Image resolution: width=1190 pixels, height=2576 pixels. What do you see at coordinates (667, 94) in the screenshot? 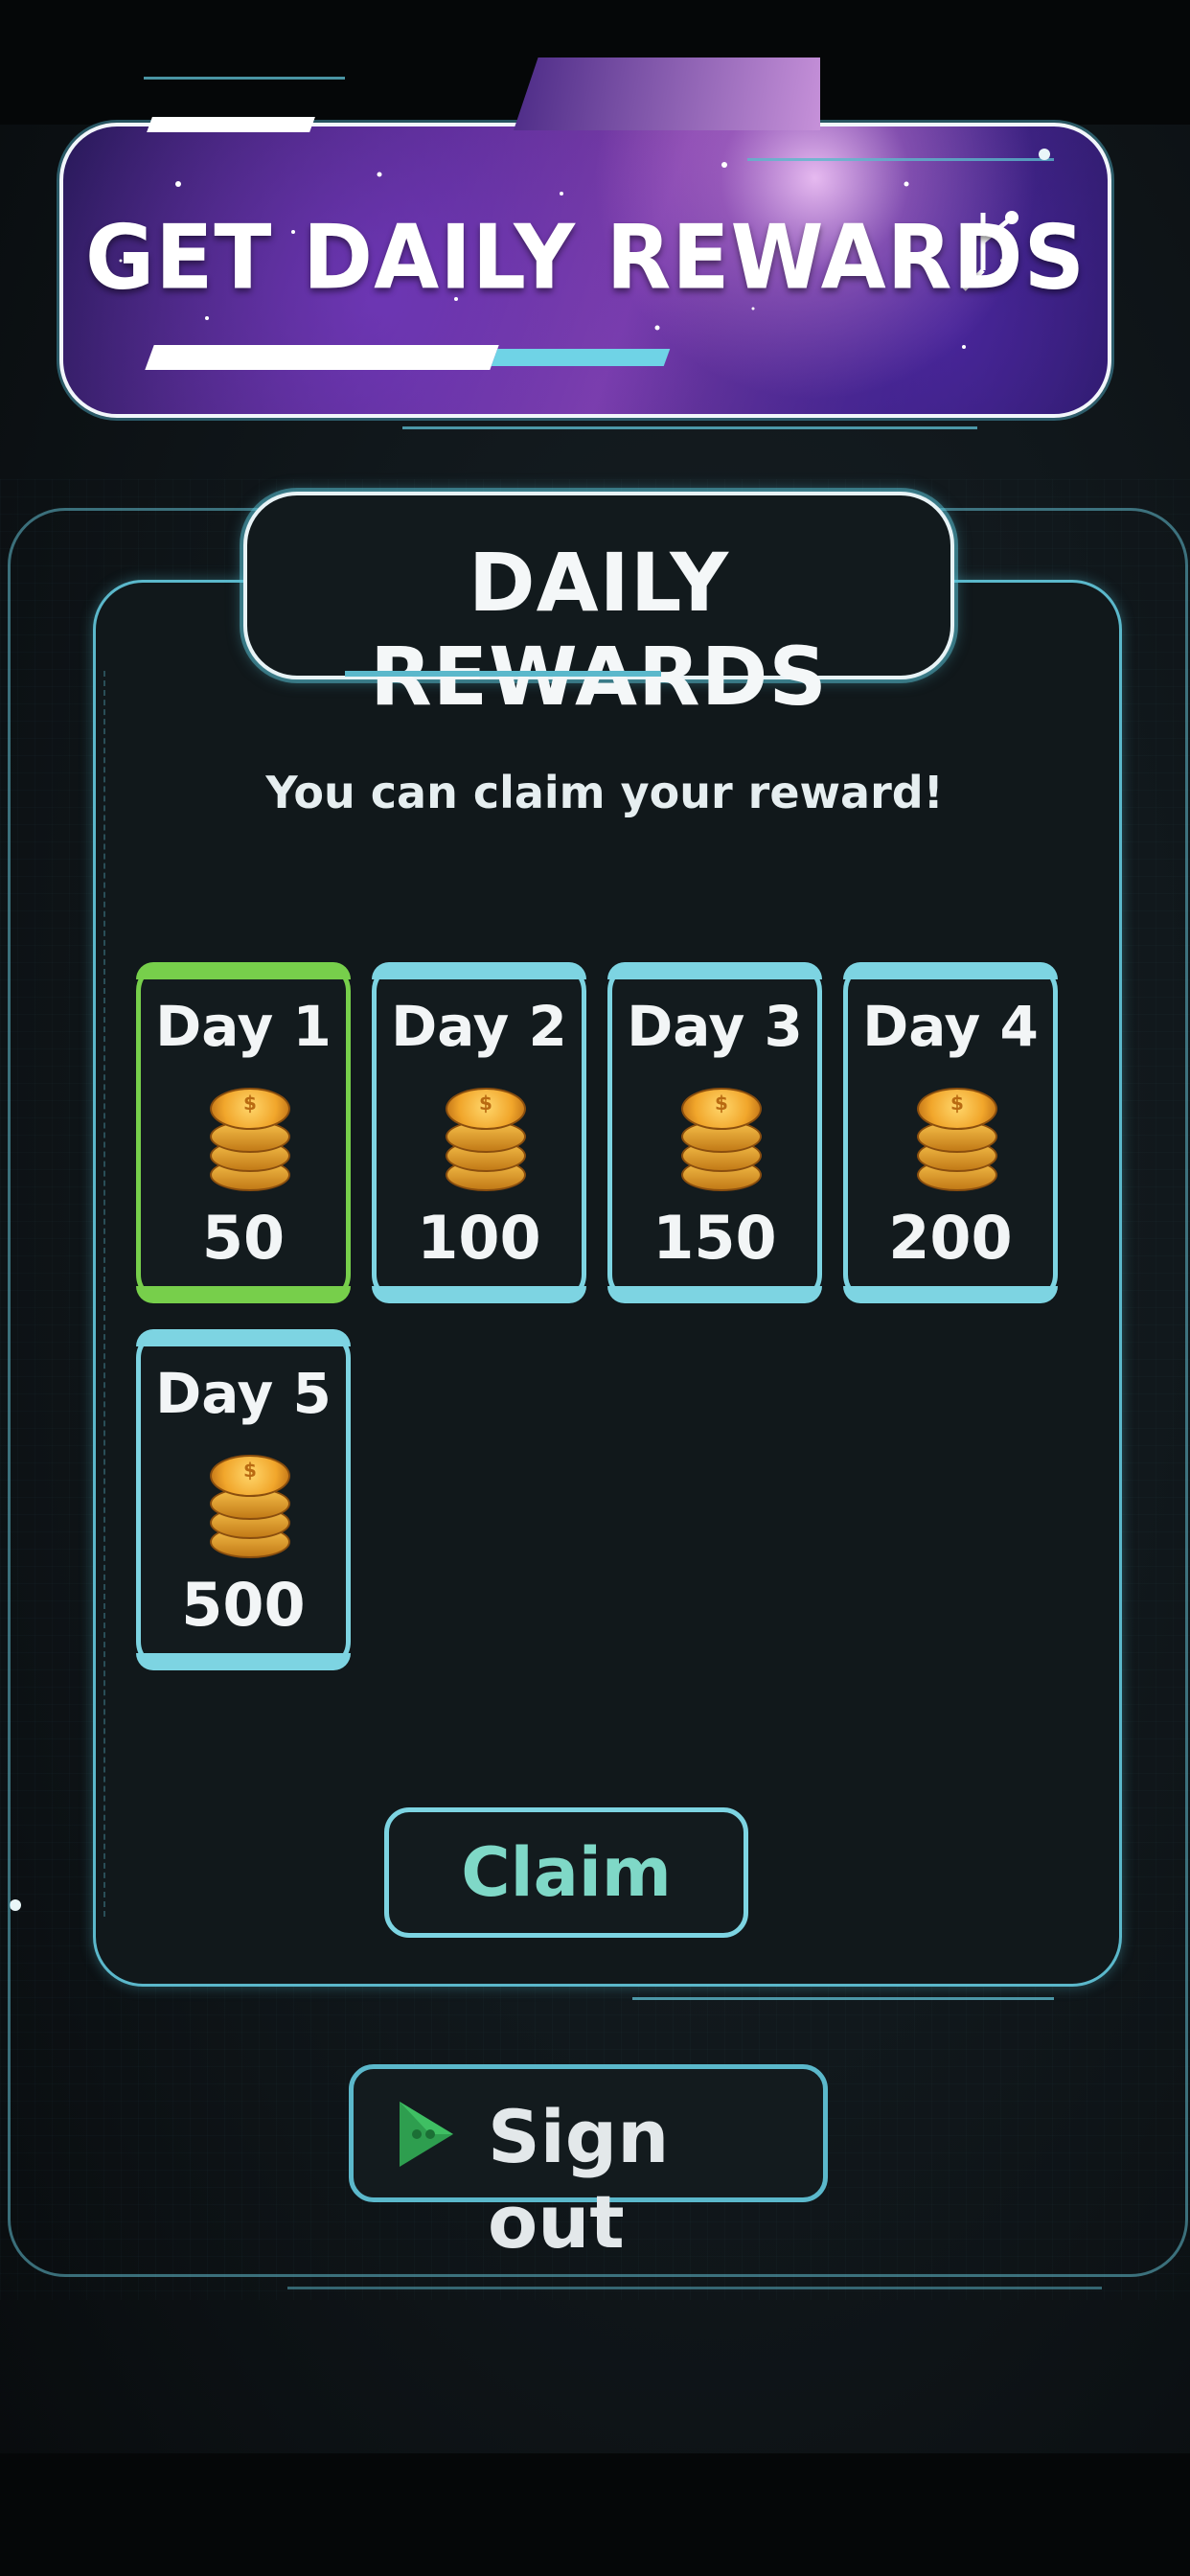
I see `banner-tab-decoration` at bounding box center [667, 94].